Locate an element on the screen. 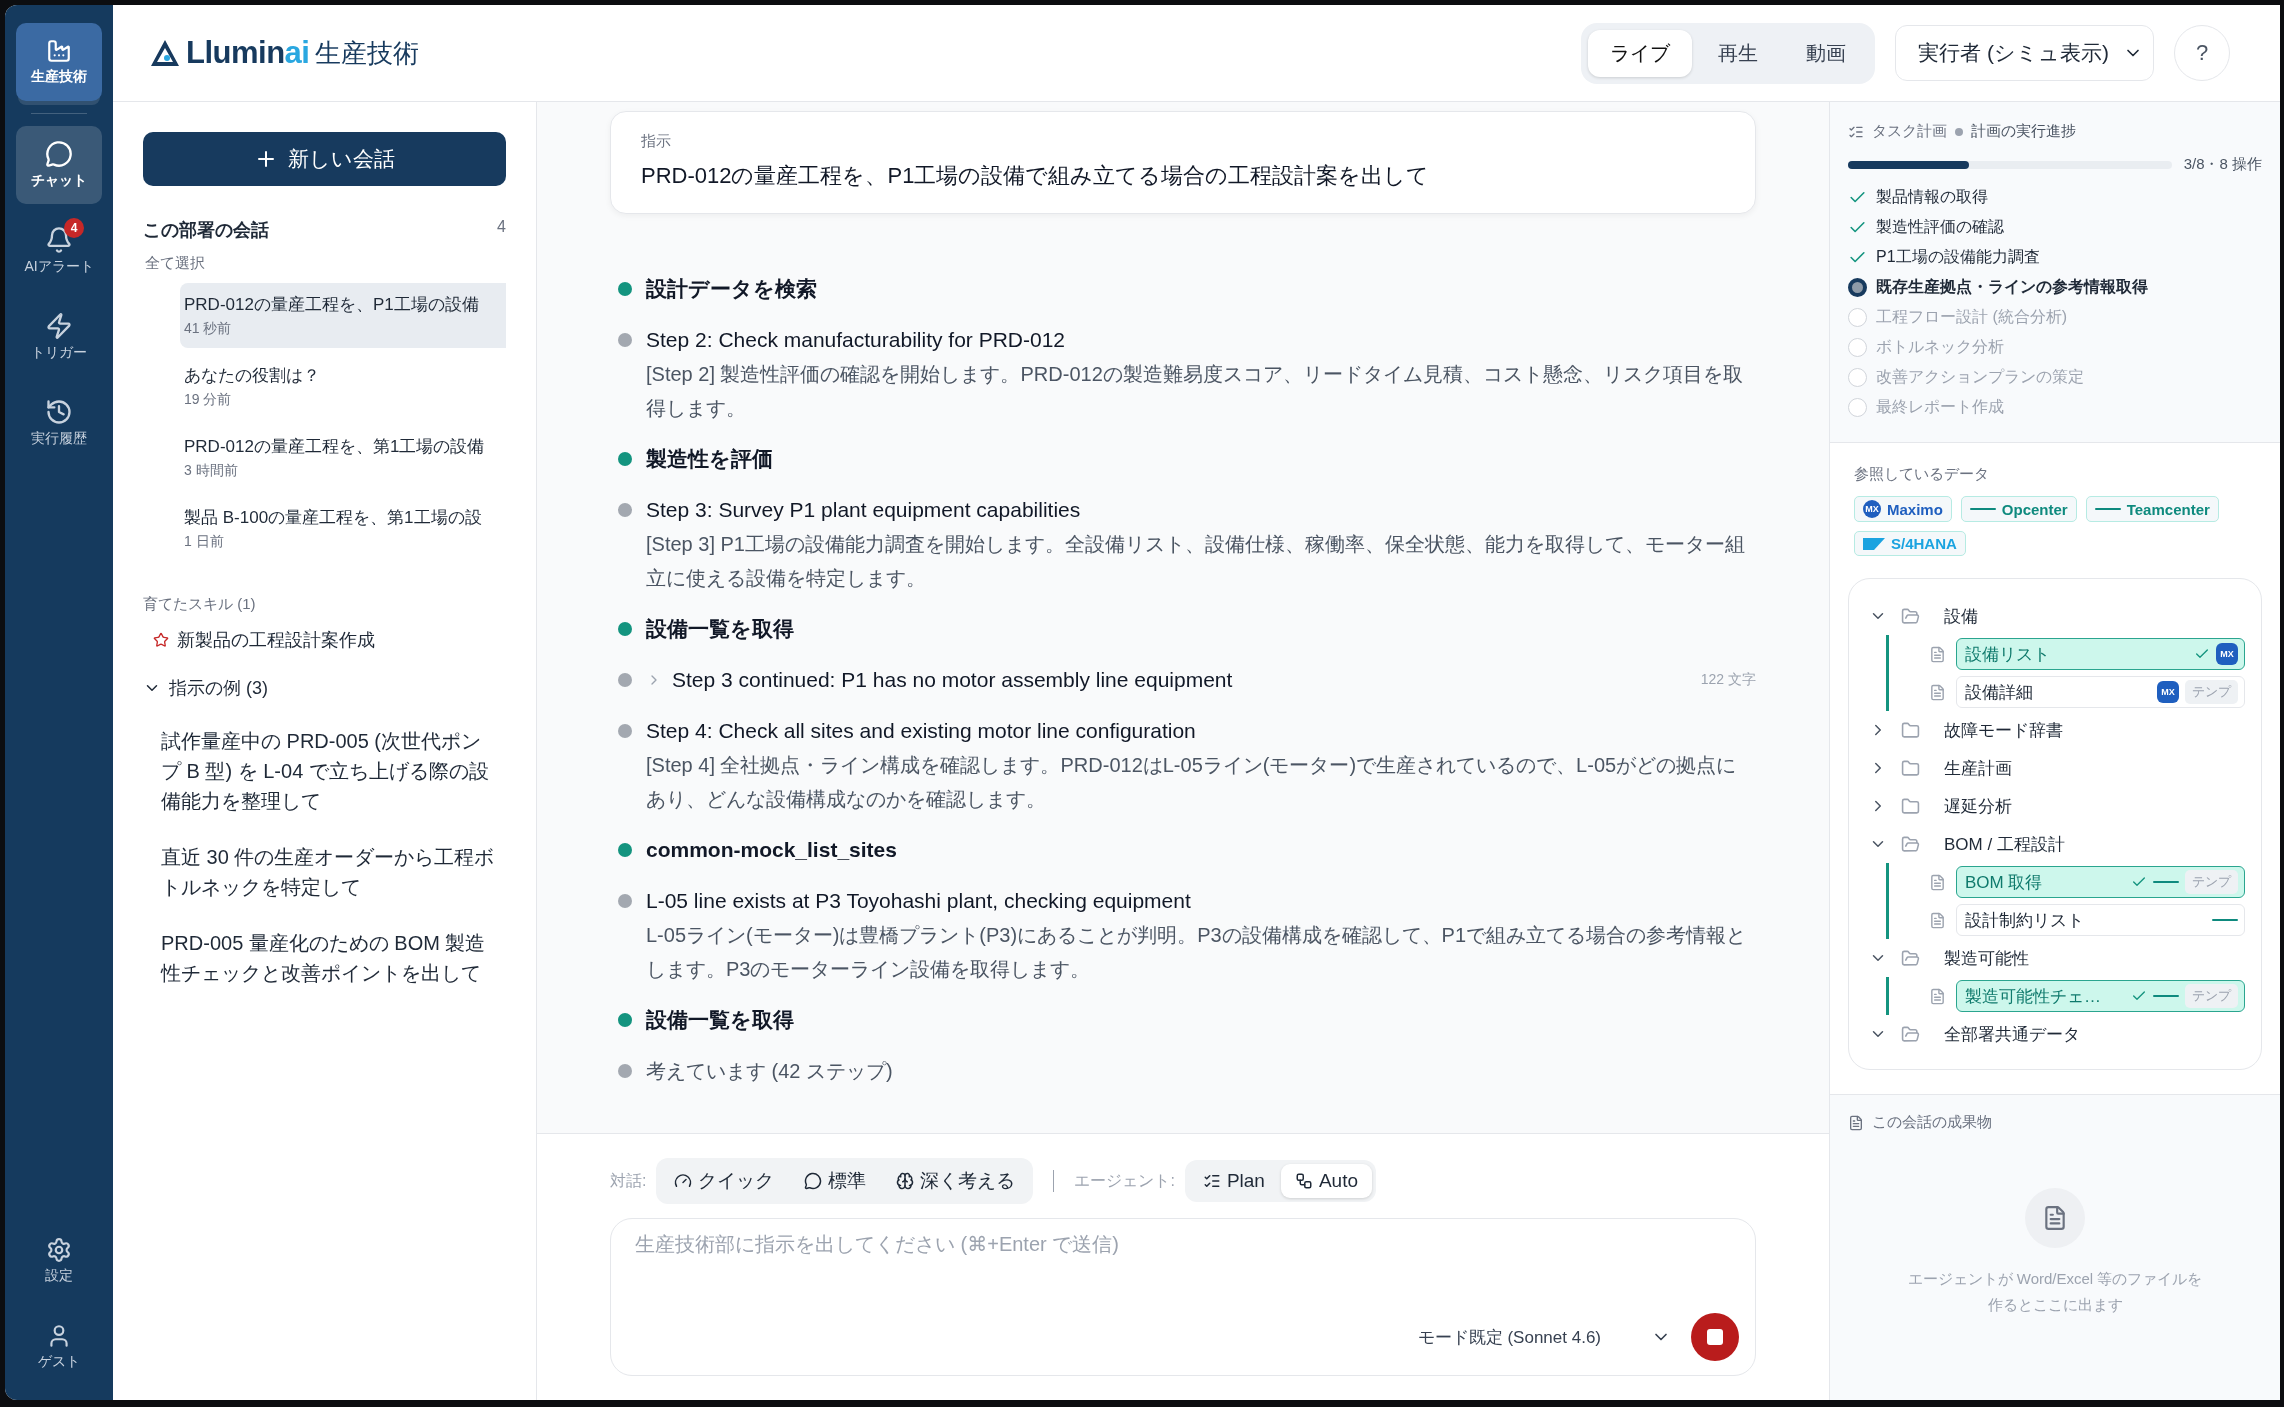  section-title: この部署の会話 is located at coordinates (206, 230).